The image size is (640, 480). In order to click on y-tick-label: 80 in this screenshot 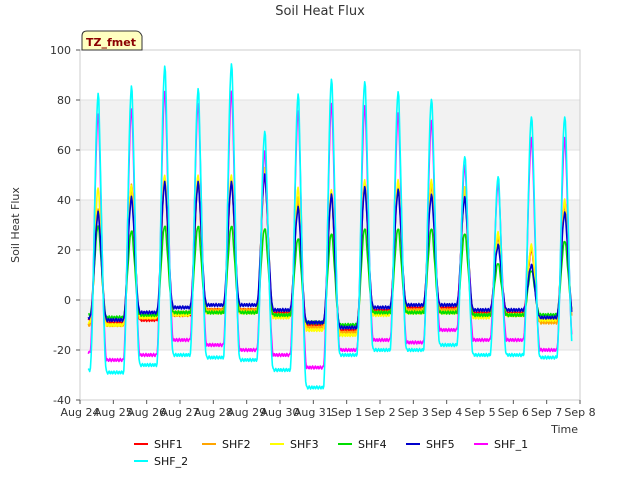, I will do `click(64, 100)`.